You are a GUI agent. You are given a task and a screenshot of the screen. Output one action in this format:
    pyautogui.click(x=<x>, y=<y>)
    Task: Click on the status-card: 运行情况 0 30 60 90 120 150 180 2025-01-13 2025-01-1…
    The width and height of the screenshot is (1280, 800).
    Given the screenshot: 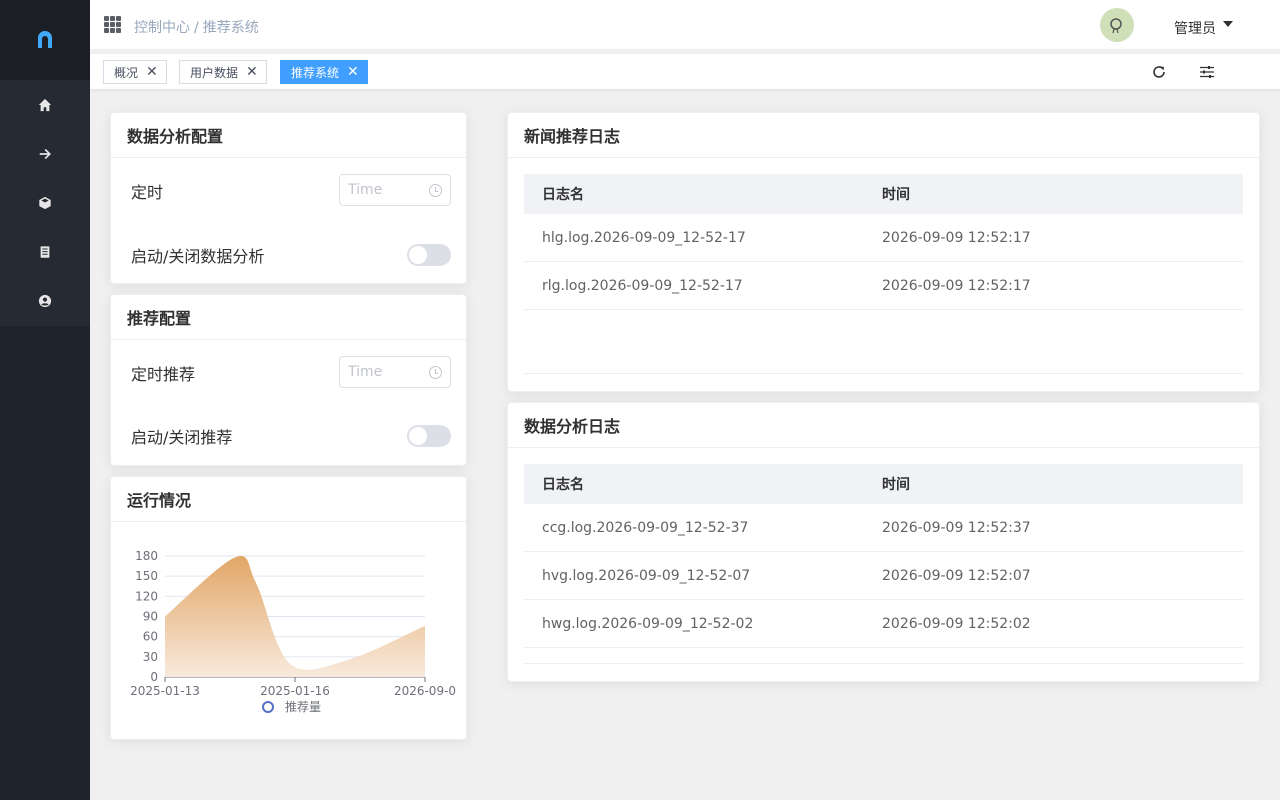 What is the action you would take?
    pyautogui.click(x=288, y=608)
    